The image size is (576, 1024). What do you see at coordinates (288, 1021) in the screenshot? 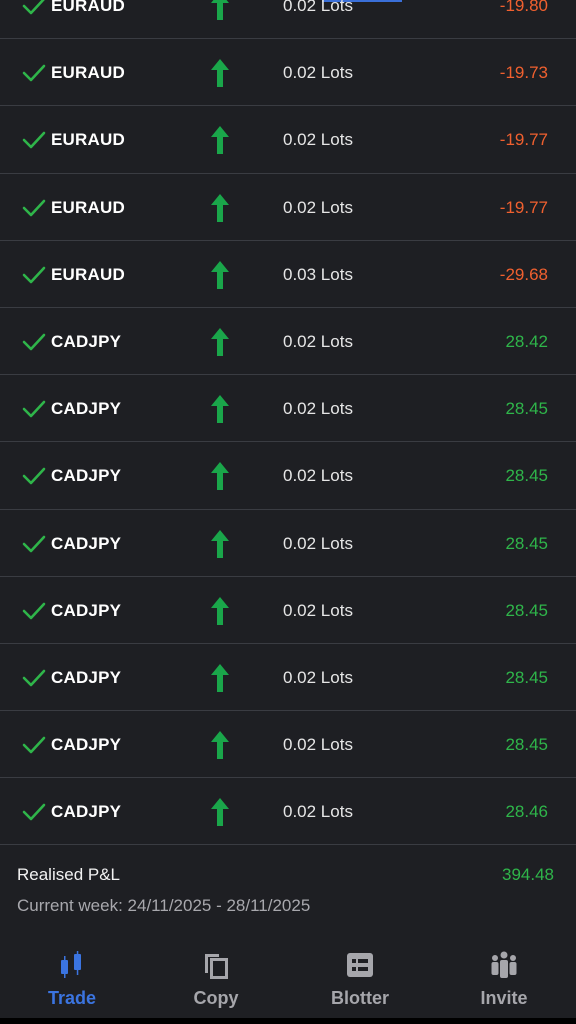
I see `system-bar` at bounding box center [288, 1021].